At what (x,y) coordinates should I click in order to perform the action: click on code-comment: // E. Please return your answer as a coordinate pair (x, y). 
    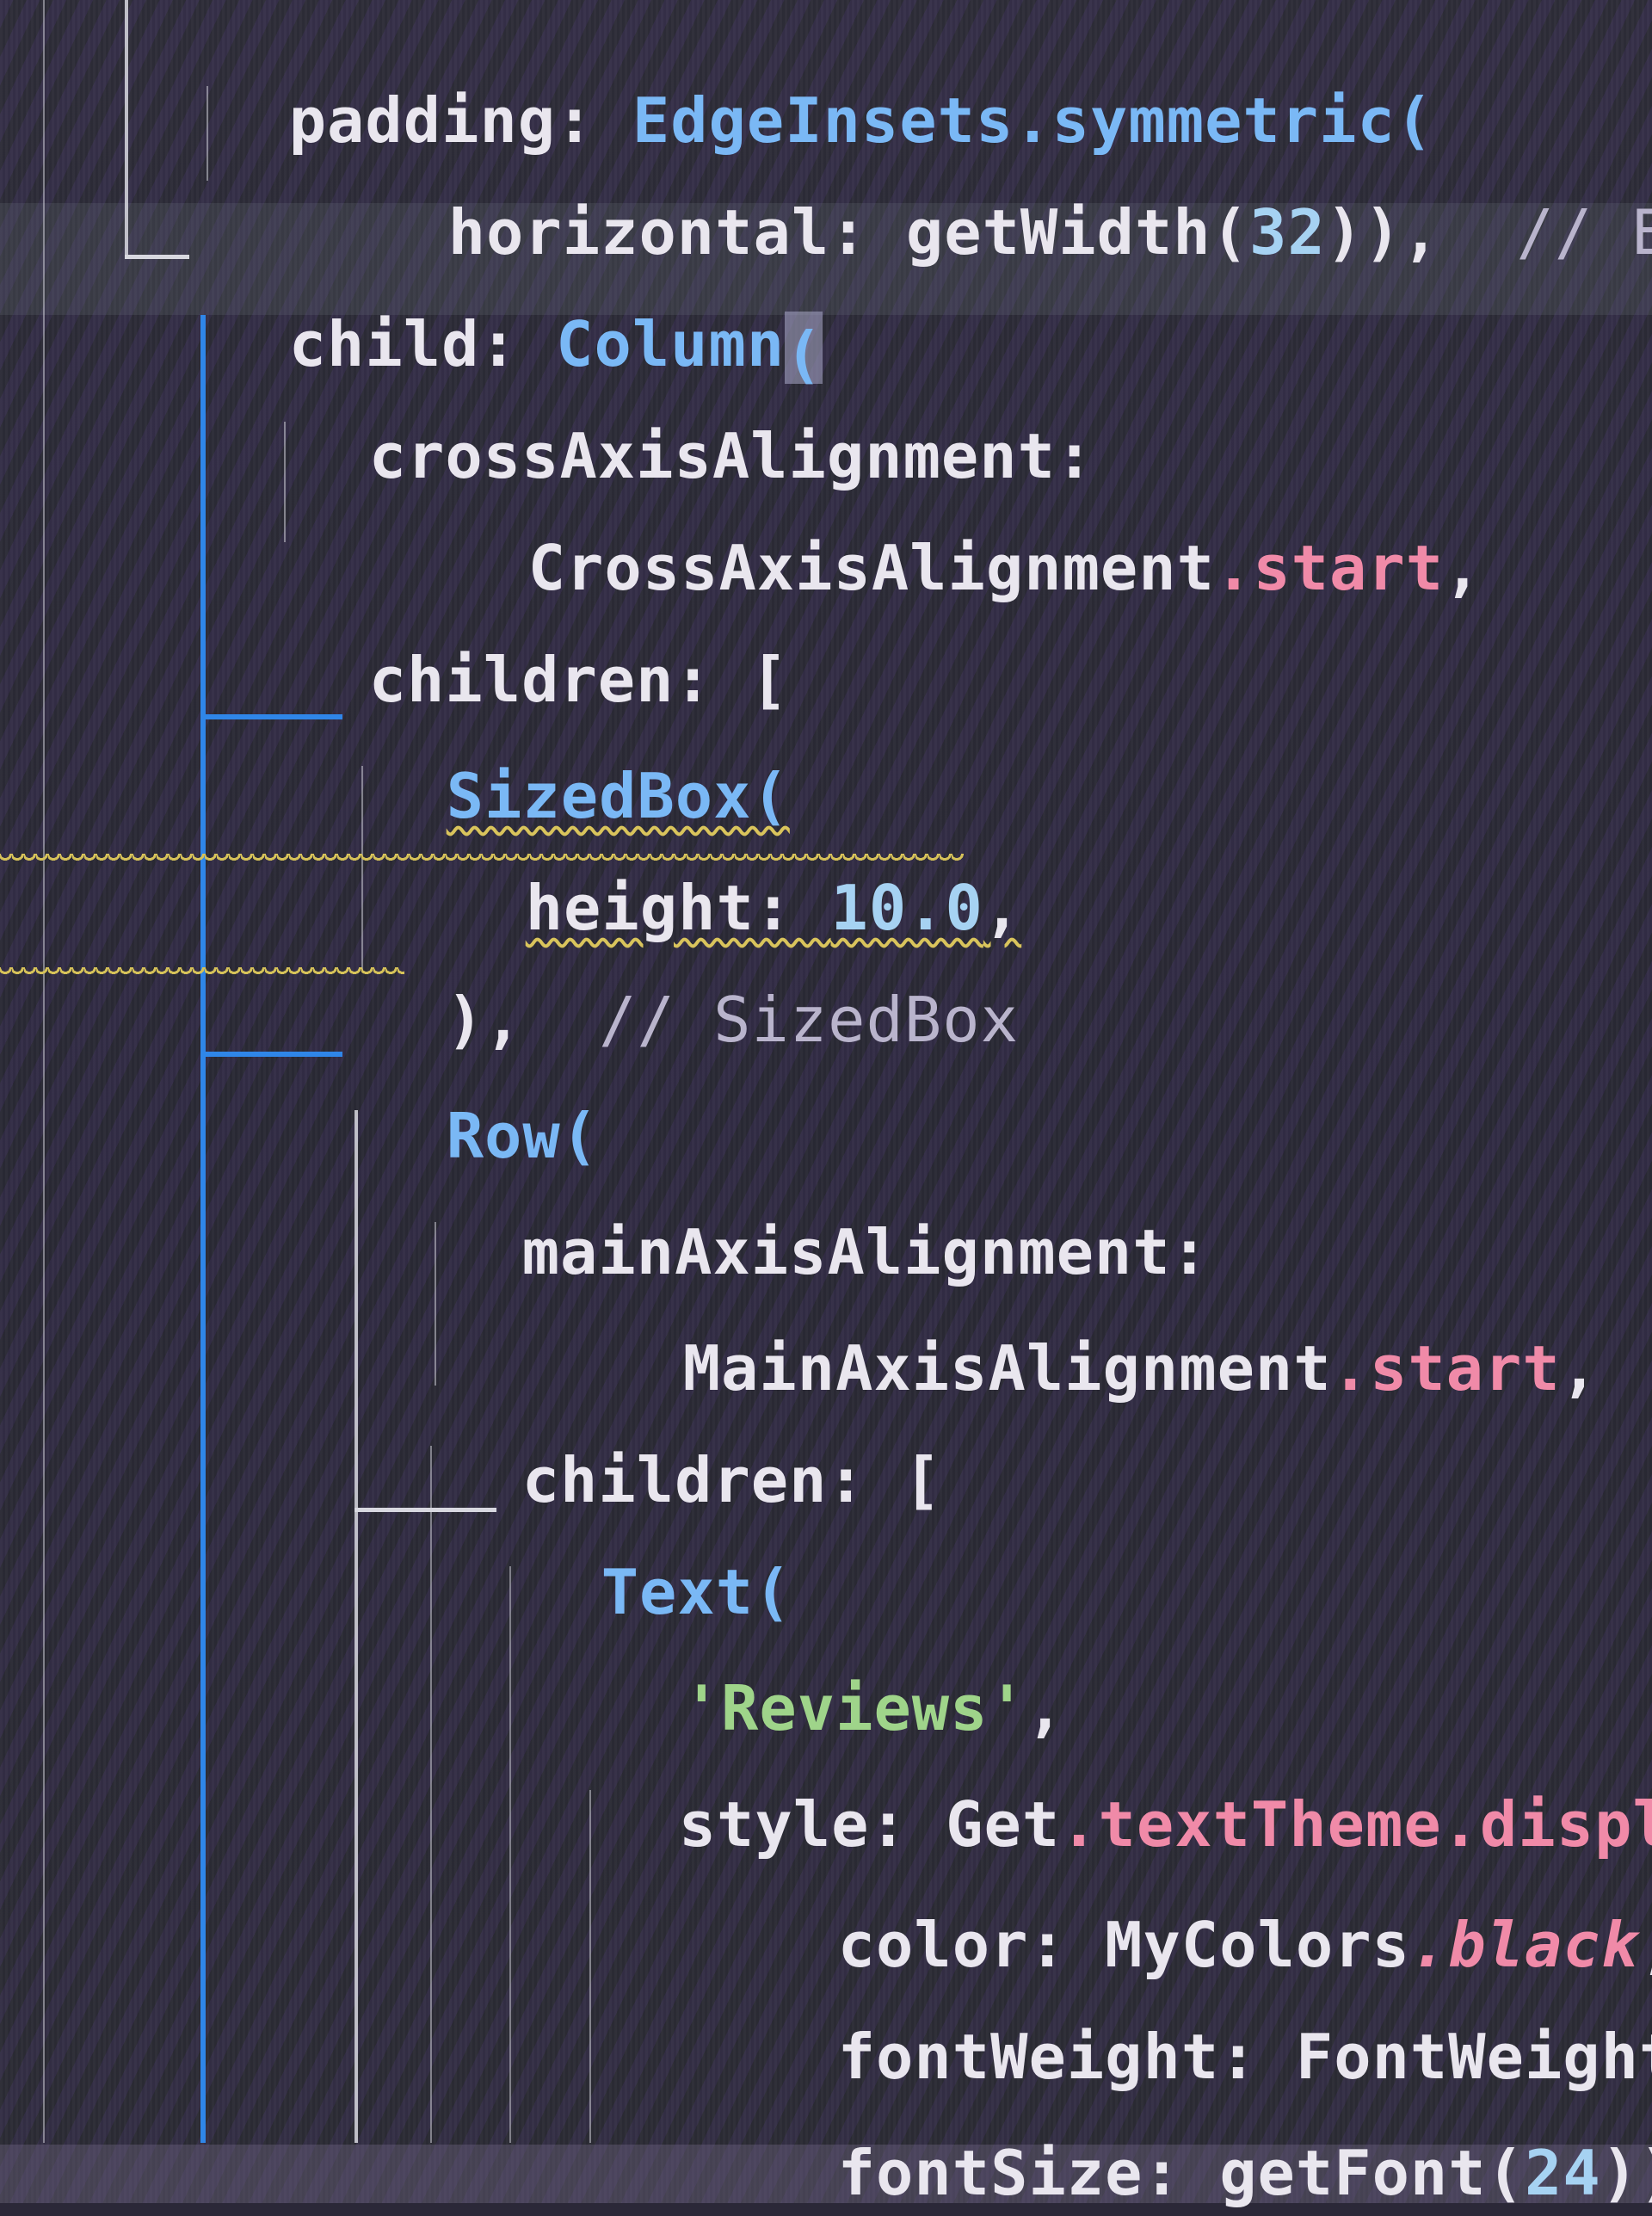
    Looking at the image, I should click on (1584, 233).